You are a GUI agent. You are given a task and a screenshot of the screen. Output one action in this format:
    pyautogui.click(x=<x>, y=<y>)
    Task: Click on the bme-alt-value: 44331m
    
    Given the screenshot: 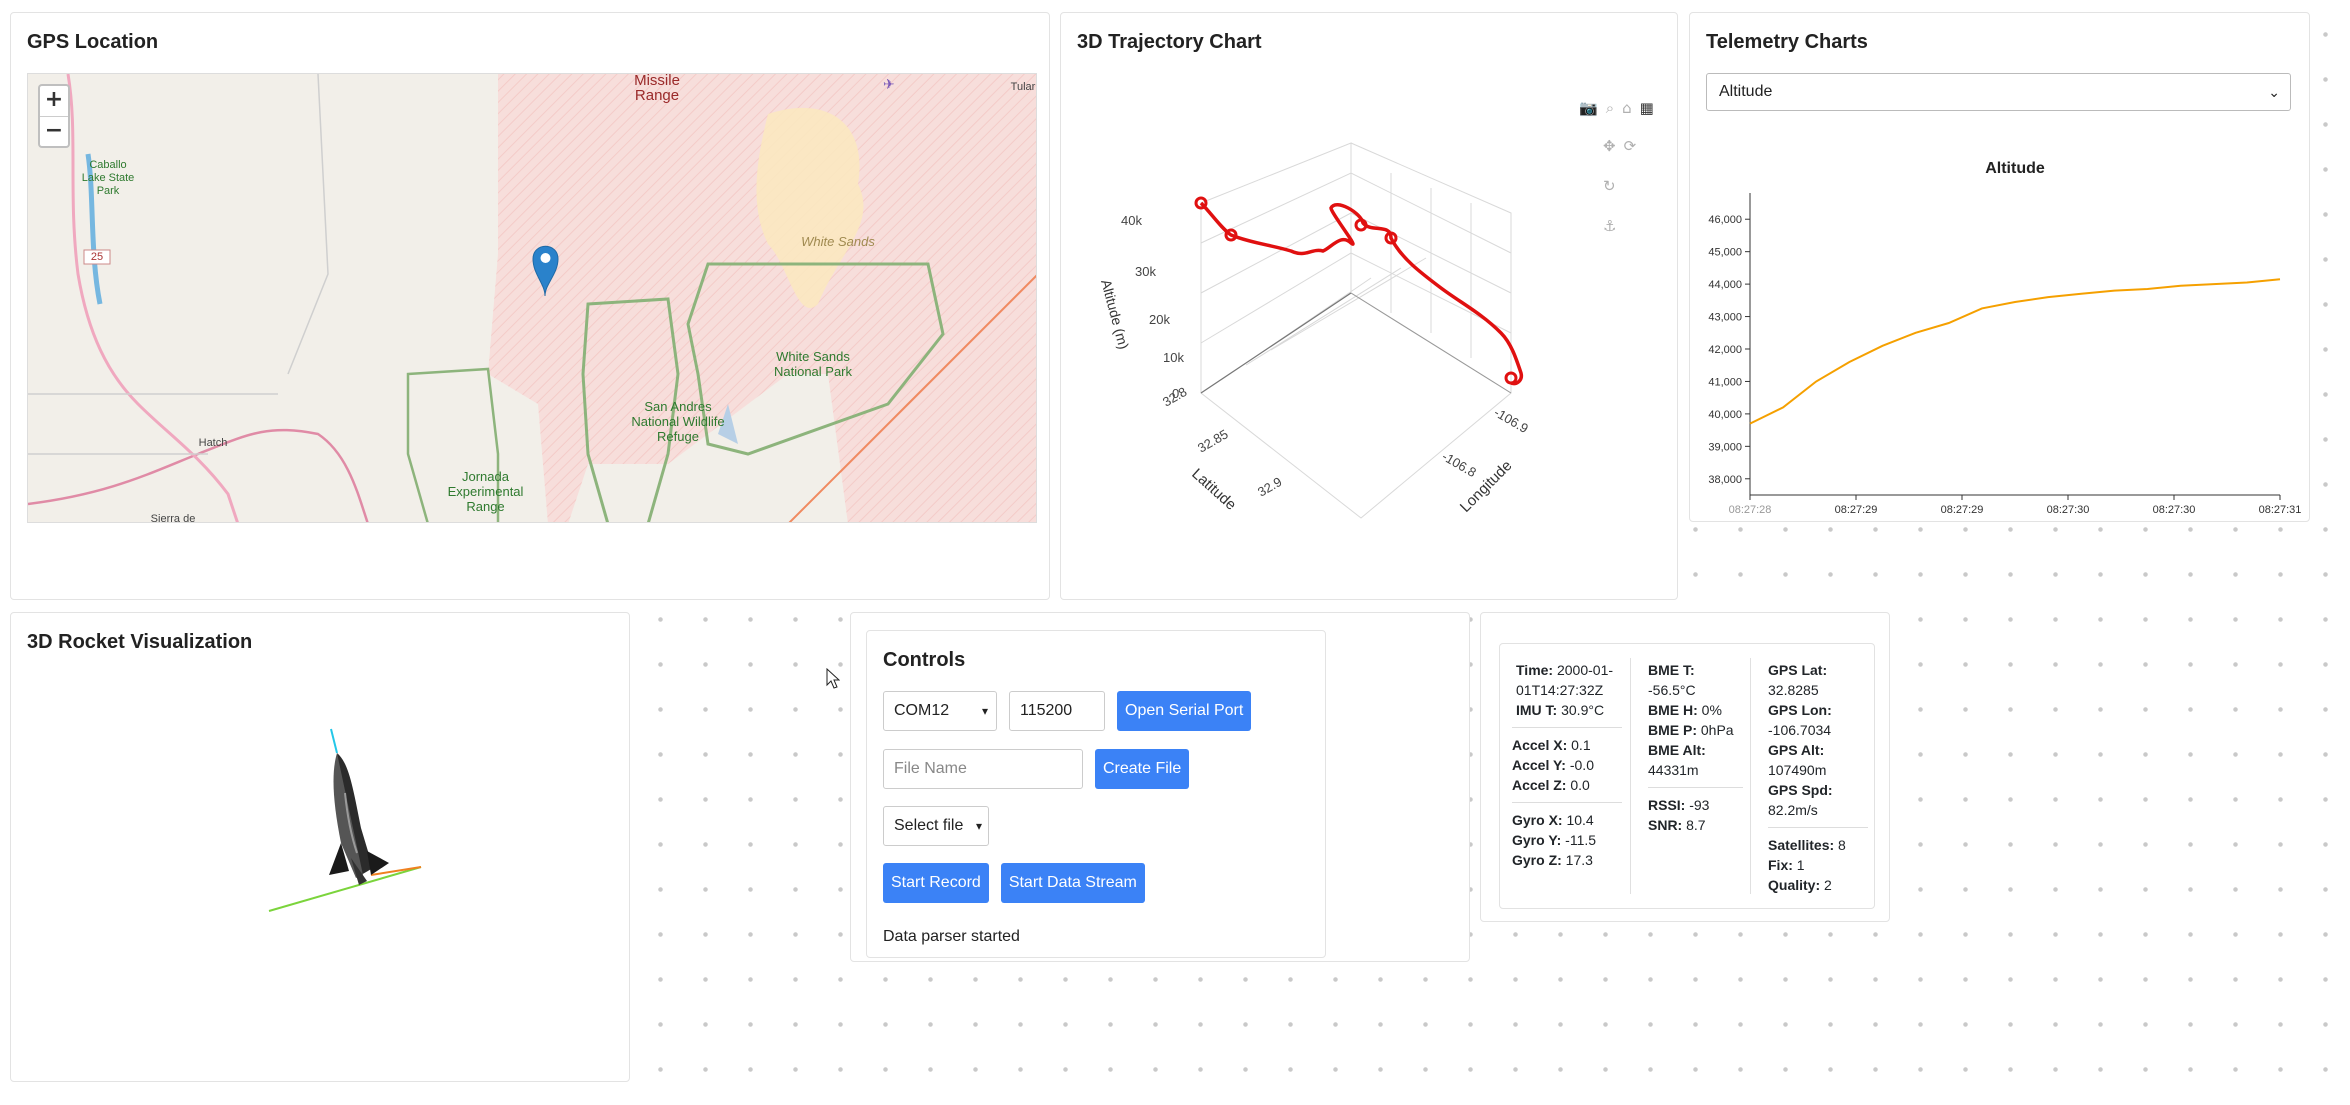 What is the action you would take?
    pyautogui.click(x=1673, y=770)
    